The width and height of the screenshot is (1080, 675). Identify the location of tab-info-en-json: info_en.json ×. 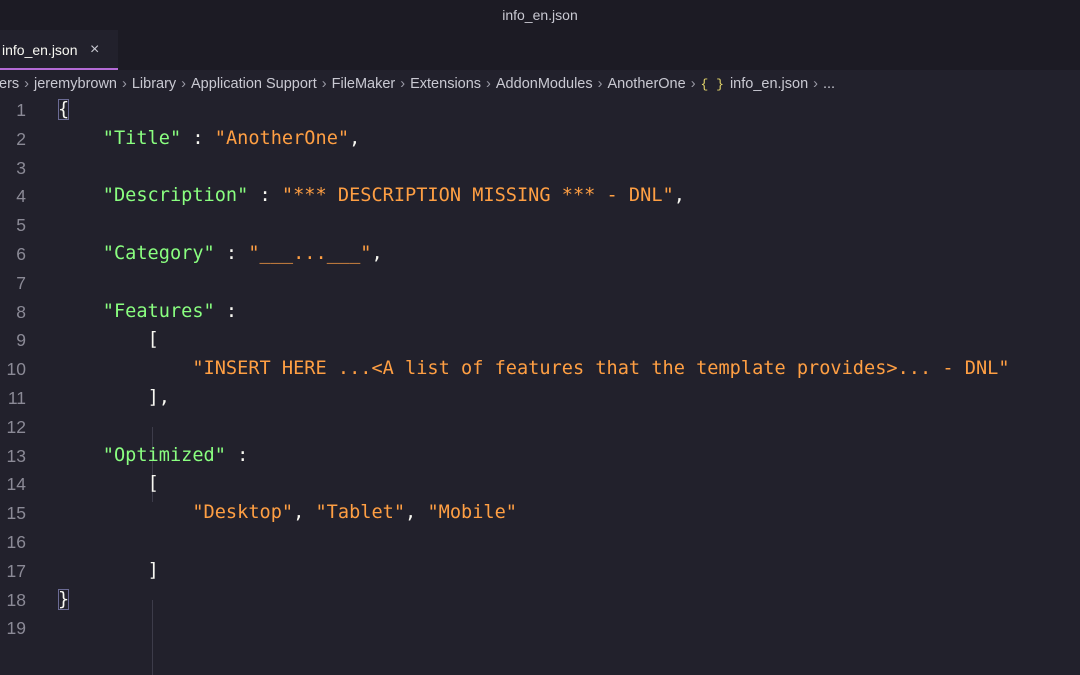
(59, 50).